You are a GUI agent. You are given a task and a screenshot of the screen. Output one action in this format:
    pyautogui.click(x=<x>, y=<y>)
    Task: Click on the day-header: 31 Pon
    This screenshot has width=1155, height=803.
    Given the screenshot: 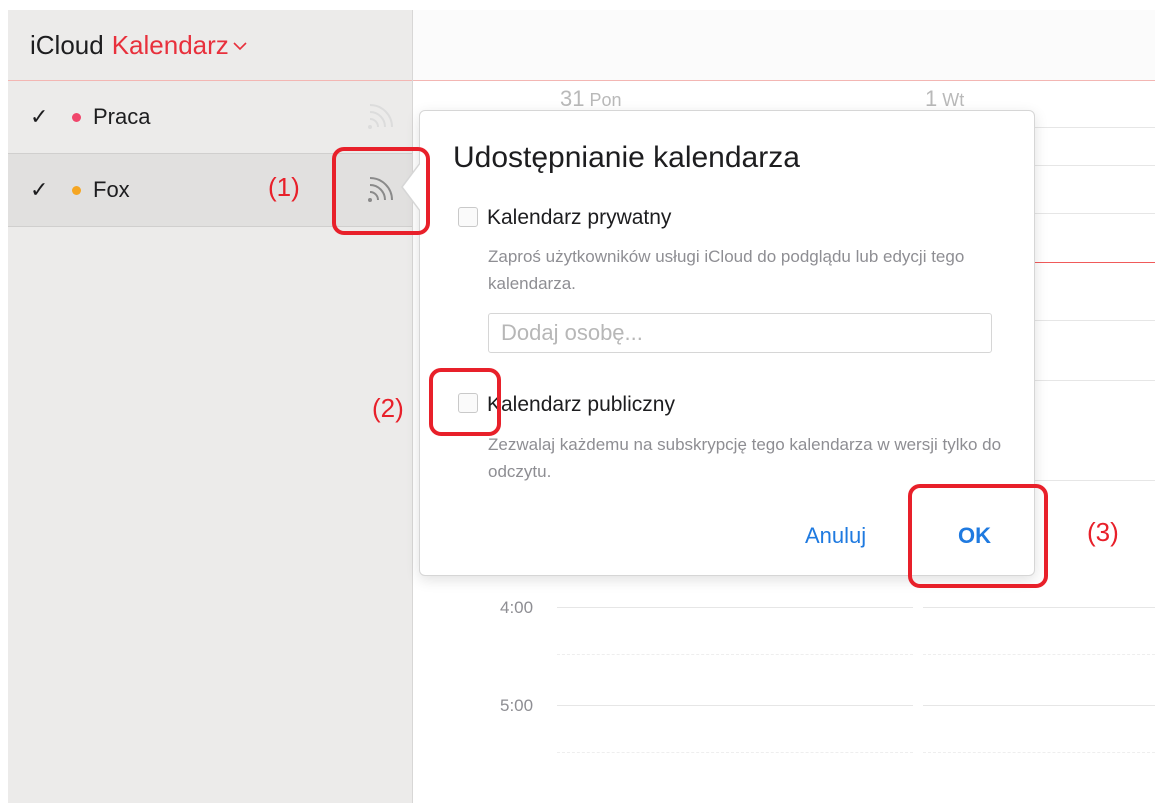 What is the action you would take?
    pyautogui.click(x=591, y=99)
    